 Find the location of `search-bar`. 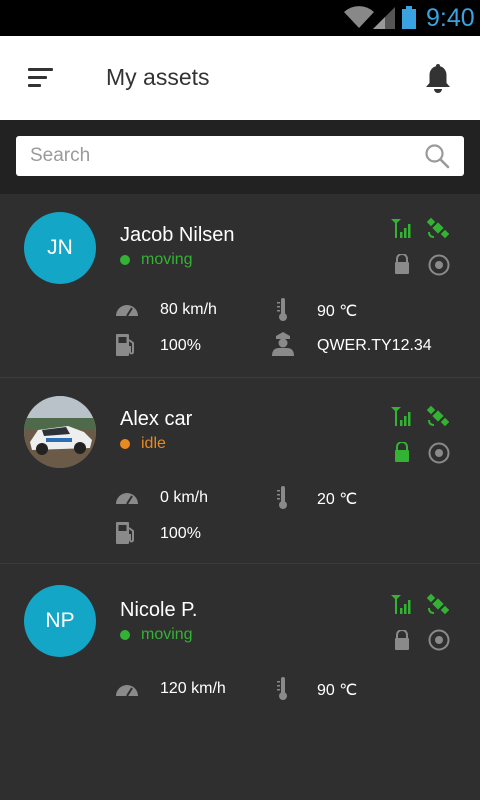

search-bar is located at coordinates (240, 157).